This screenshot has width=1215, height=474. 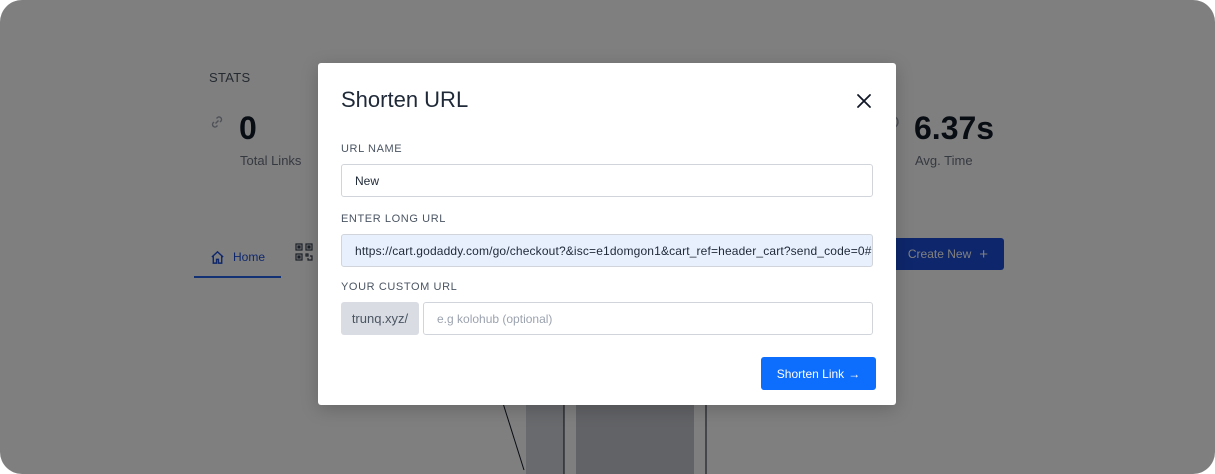 What do you see at coordinates (405, 99) in the screenshot?
I see `dialog-title: Shorten URL` at bounding box center [405, 99].